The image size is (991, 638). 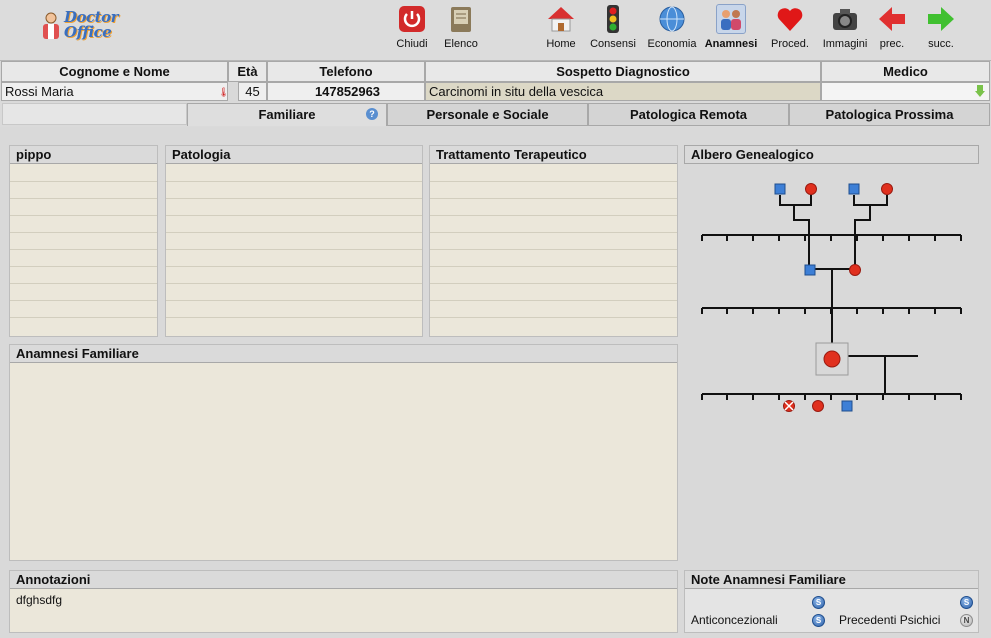 What do you see at coordinates (854, 189) in the screenshot?
I see `grandfather-right-node` at bounding box center [854, 189].